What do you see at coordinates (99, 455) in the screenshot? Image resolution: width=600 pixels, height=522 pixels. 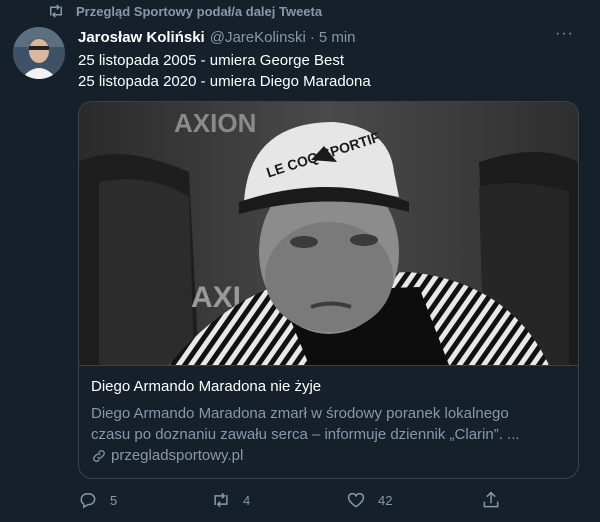 I see `link-icon` at bounding box center [99, 455].